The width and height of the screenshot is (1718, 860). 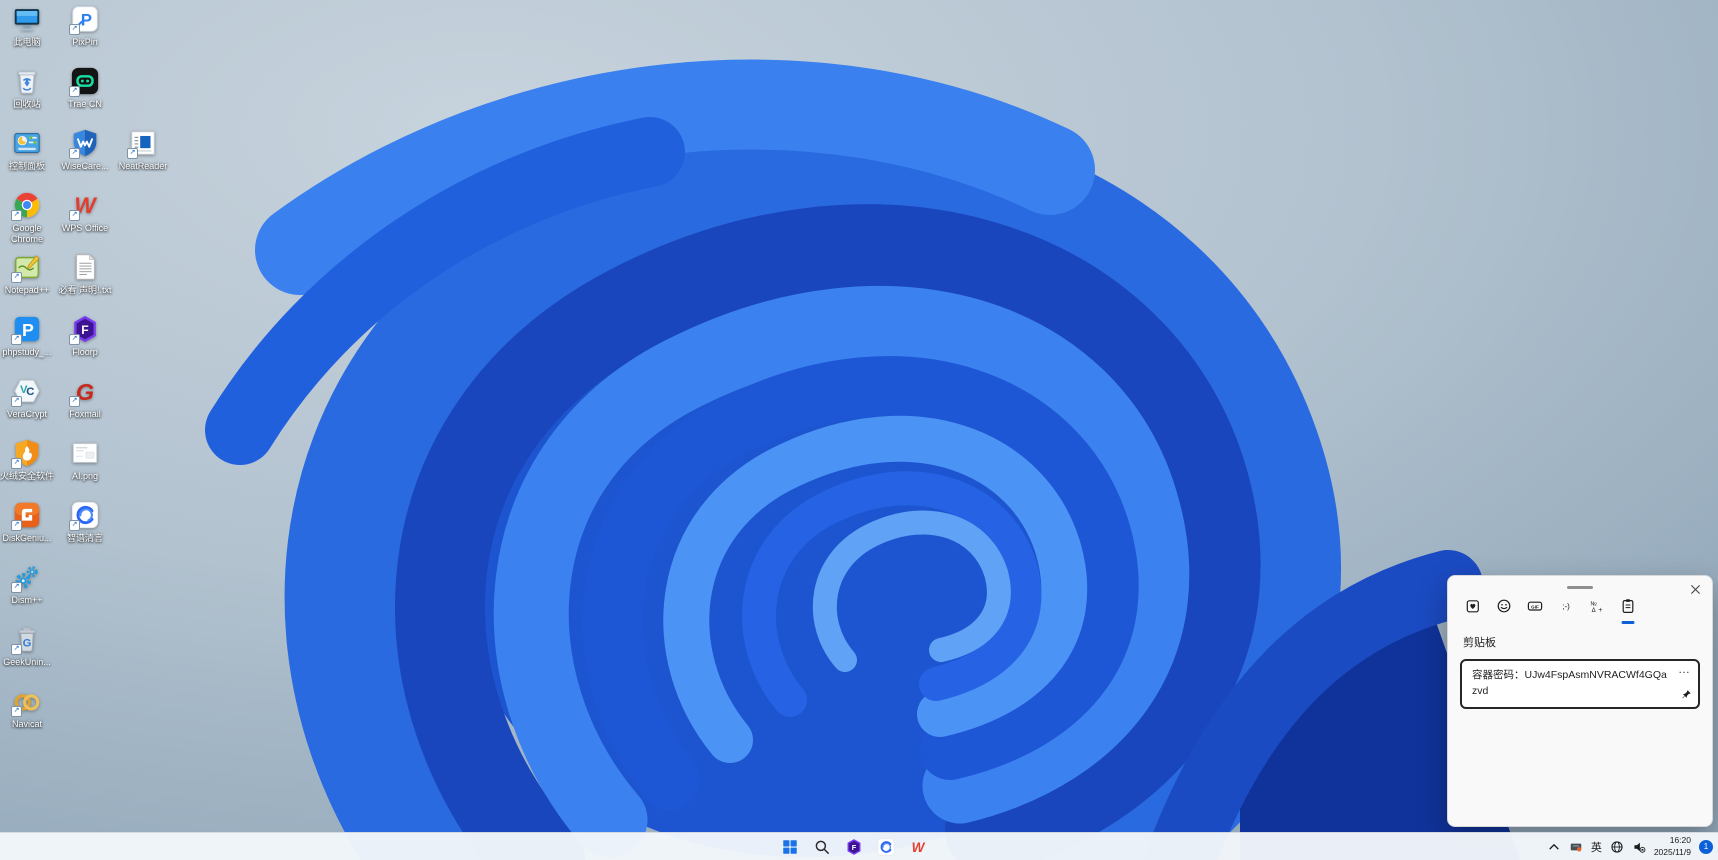 I want to click on close-icon, so click(x=1695, y=590).